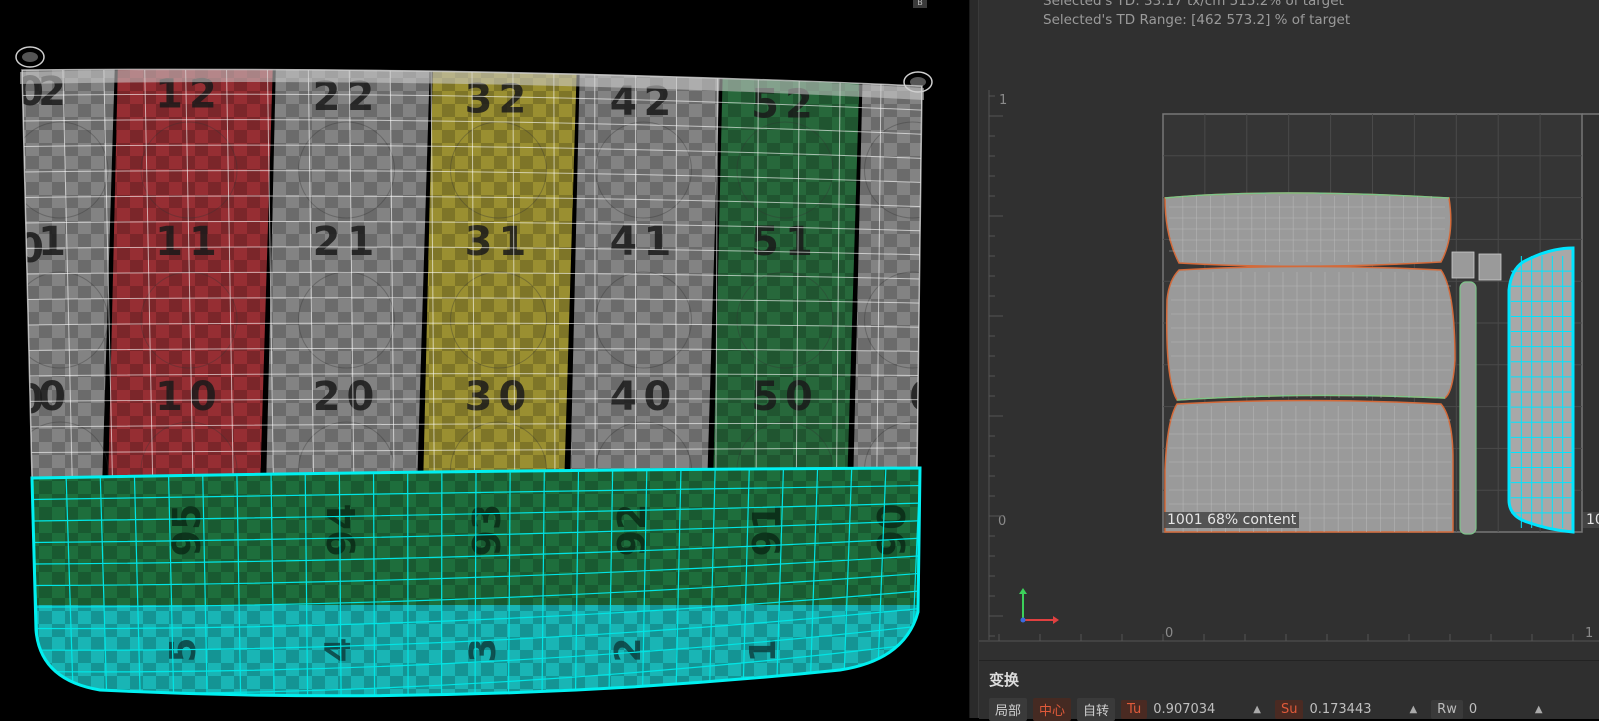  Describe the element at coordinates (1008, 709) in the screenshot. I see `local-mode-button: 局部` at that location.